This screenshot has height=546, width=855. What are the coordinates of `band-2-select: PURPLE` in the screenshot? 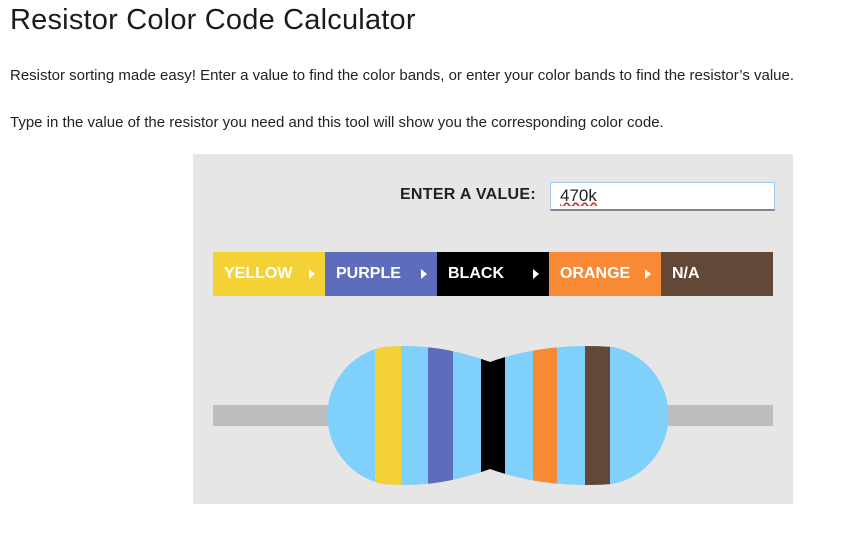 It's located at (381, 274).